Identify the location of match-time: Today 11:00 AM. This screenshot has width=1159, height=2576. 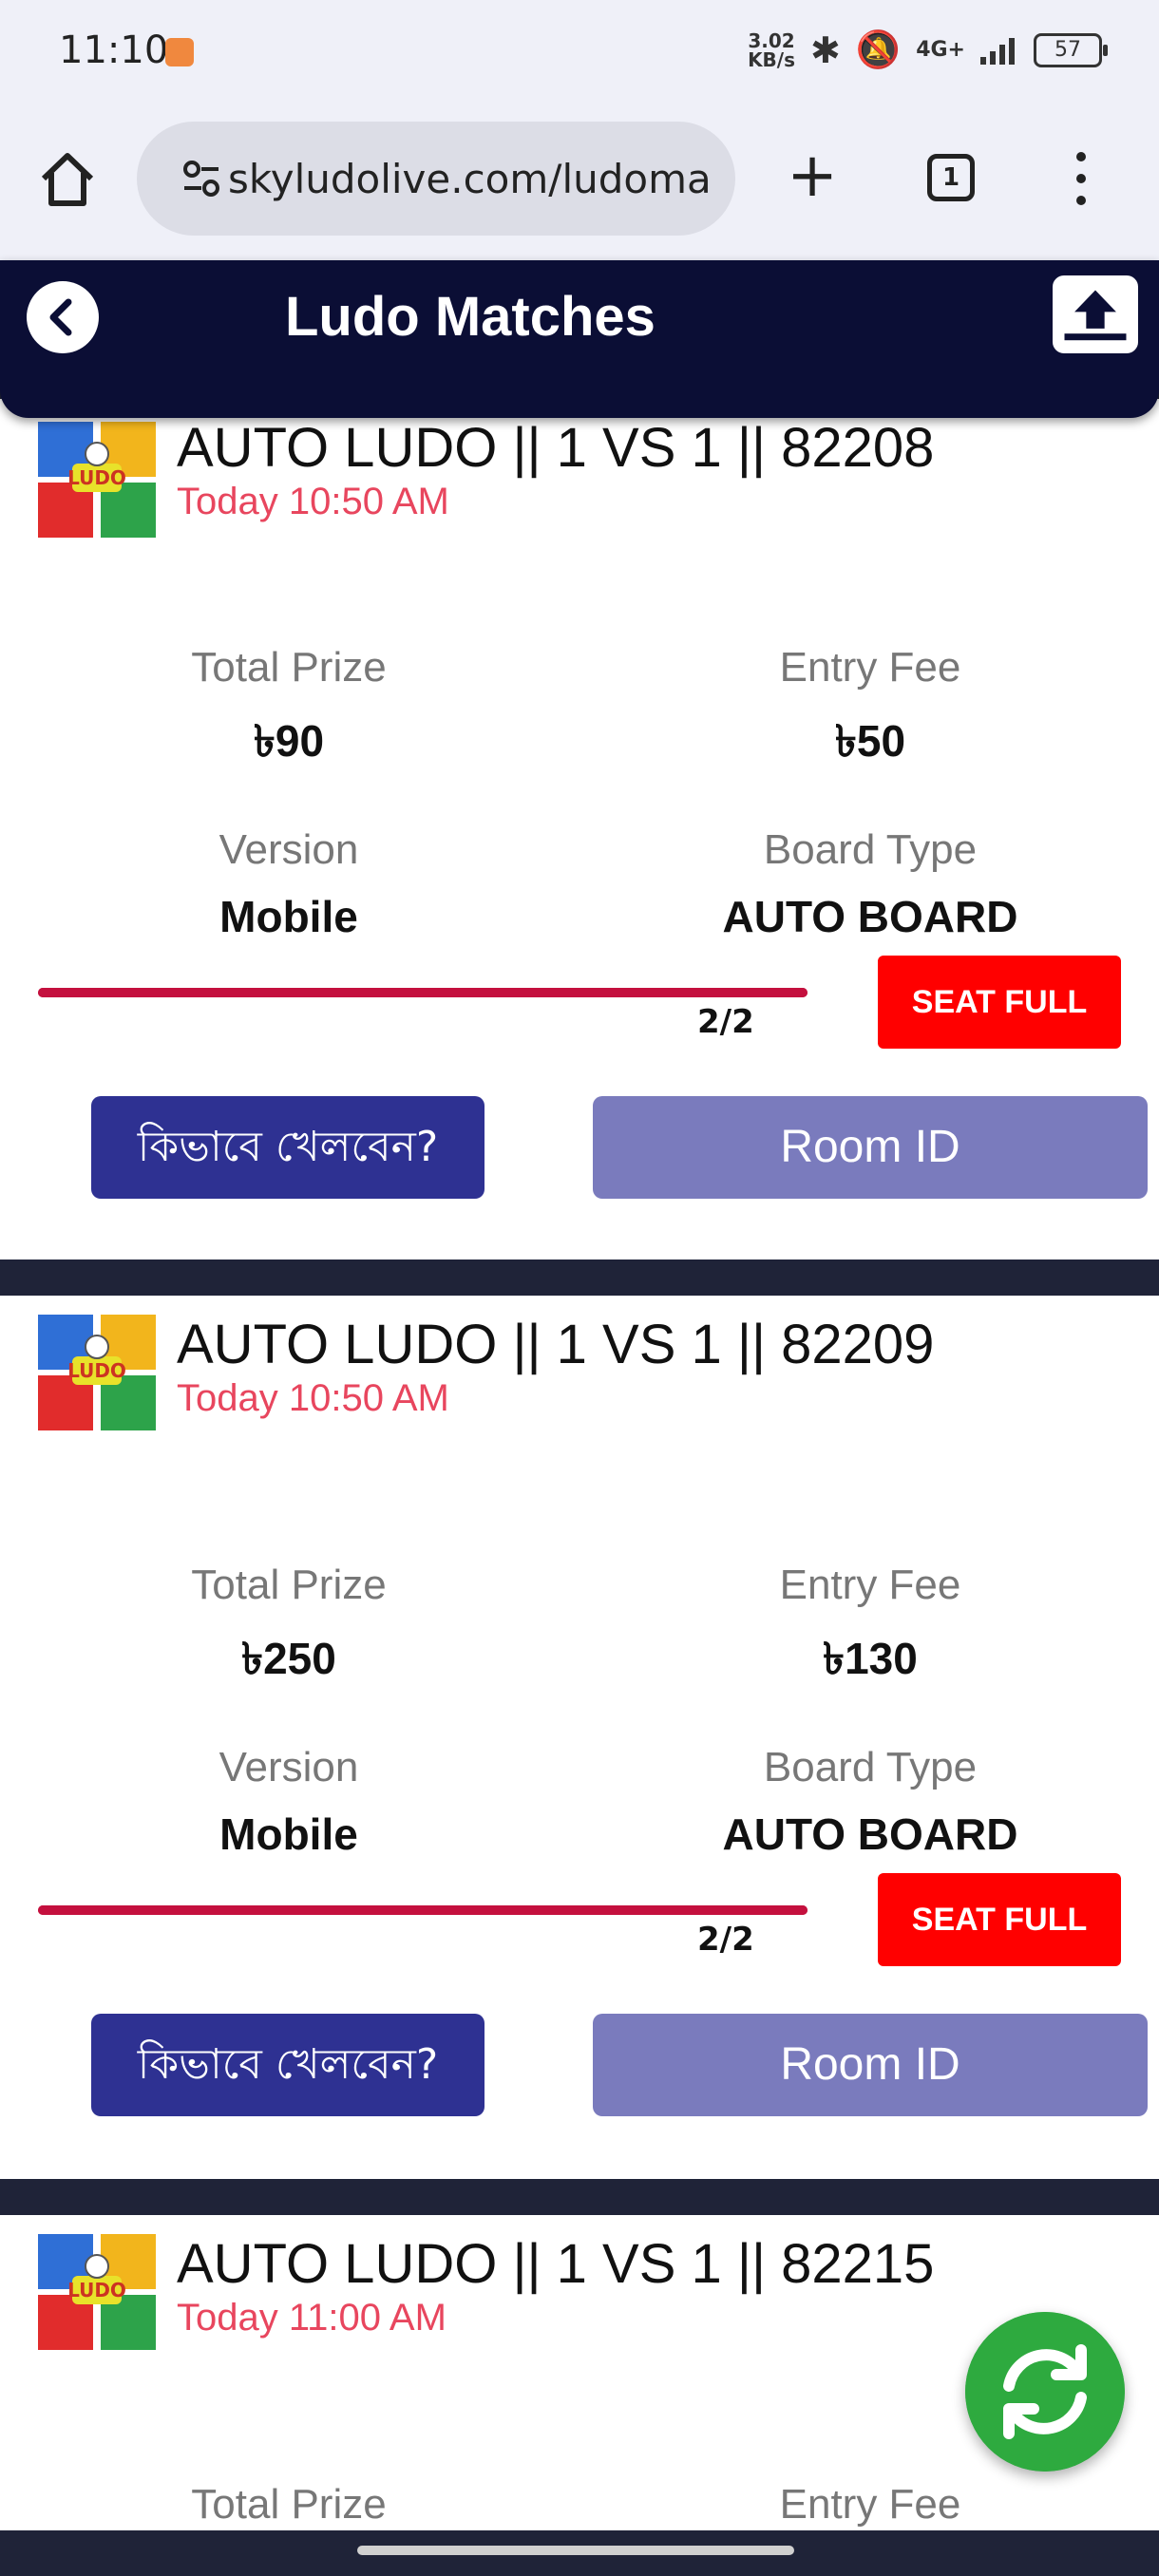
(311, 2318).